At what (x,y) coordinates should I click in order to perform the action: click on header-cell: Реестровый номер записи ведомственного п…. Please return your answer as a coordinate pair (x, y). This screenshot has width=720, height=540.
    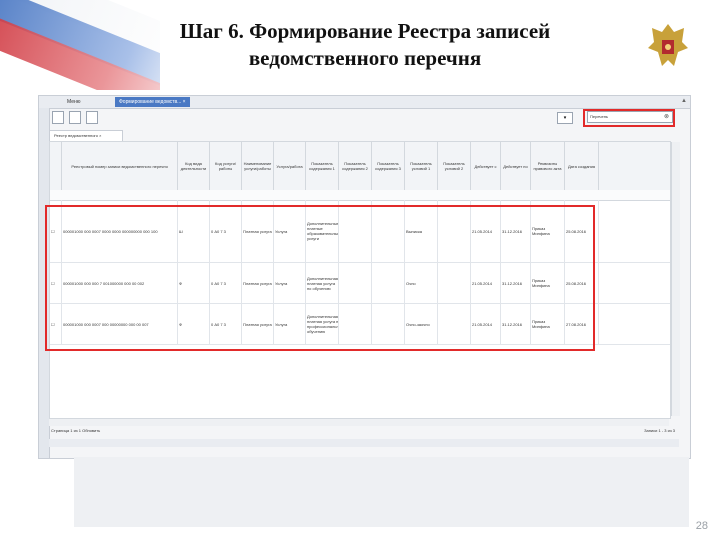
    Looking at the image, I should click on (120, 166).